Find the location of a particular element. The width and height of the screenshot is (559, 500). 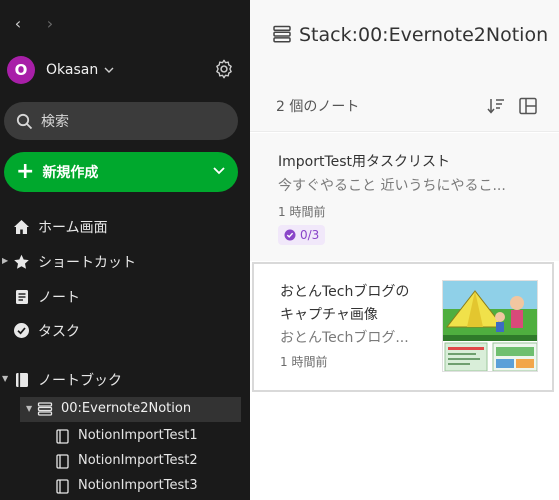

star-icon is located at coordinates (21, 261).